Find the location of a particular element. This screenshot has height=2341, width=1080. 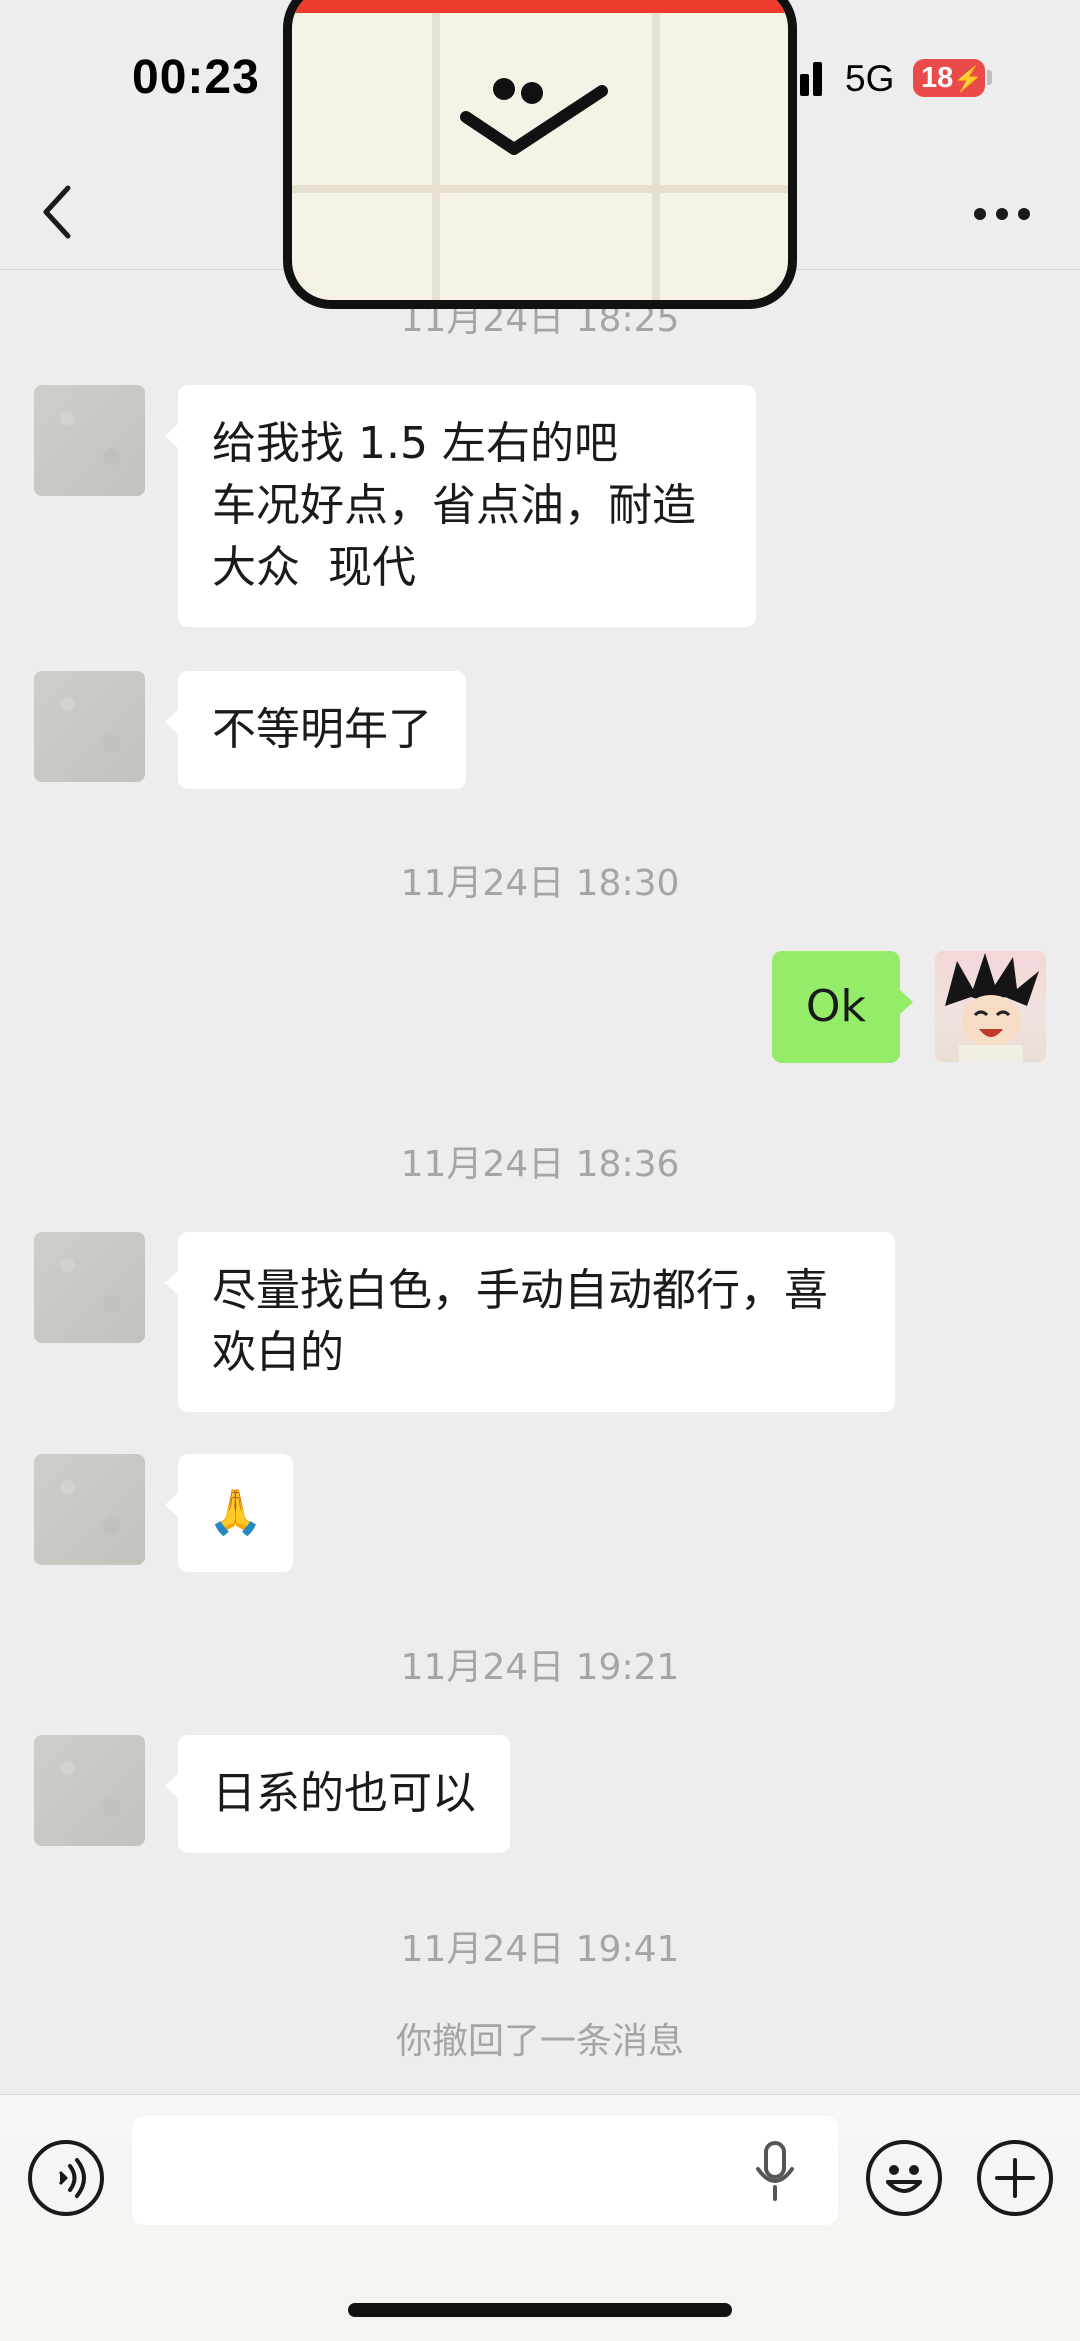

message-line: 给我找 1.5 左右的吧 is located at coordinates (415, 443).